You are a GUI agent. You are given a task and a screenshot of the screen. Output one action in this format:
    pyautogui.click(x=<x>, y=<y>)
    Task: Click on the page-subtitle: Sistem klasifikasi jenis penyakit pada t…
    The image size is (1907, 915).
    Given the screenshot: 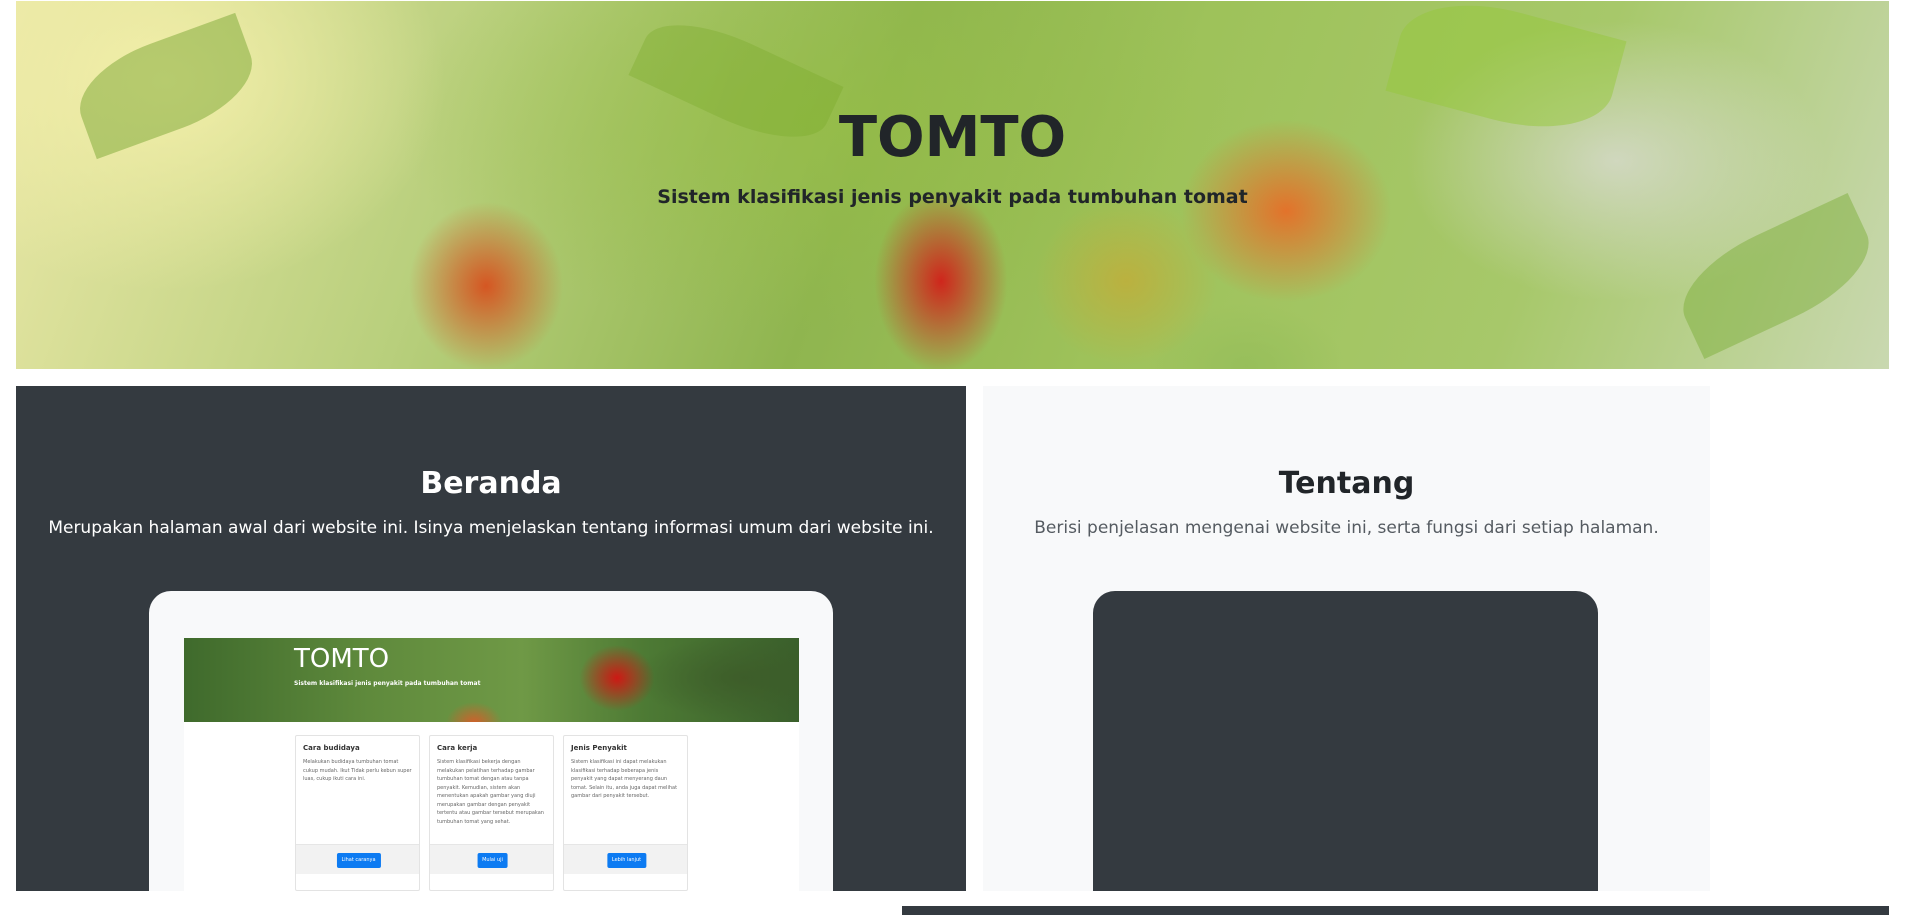 What is the action you would take?
    pyautogui.click(x=952, y=197)
    